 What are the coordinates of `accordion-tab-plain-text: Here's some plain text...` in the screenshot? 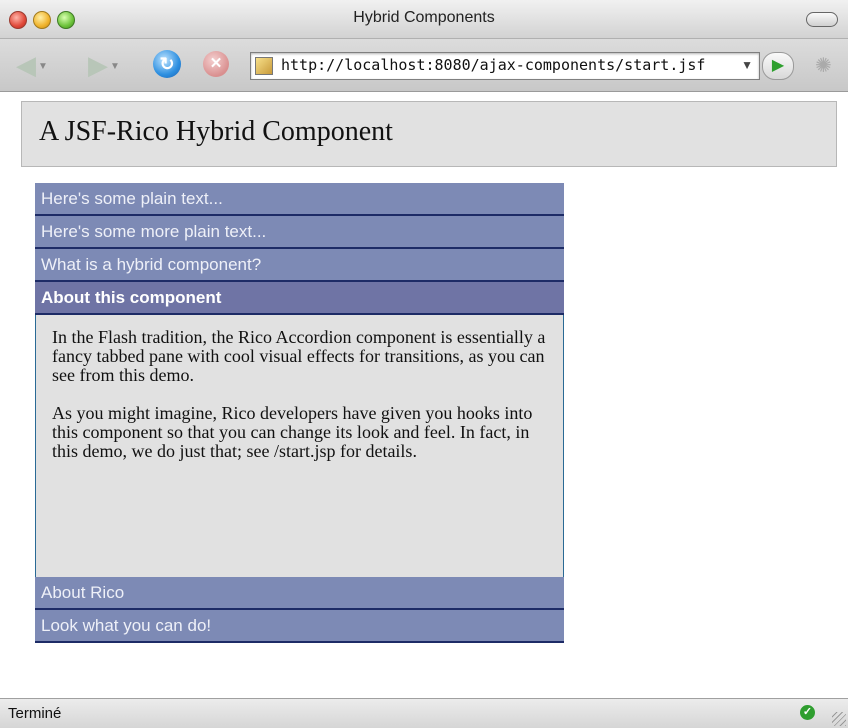 It's located at (299, 199).